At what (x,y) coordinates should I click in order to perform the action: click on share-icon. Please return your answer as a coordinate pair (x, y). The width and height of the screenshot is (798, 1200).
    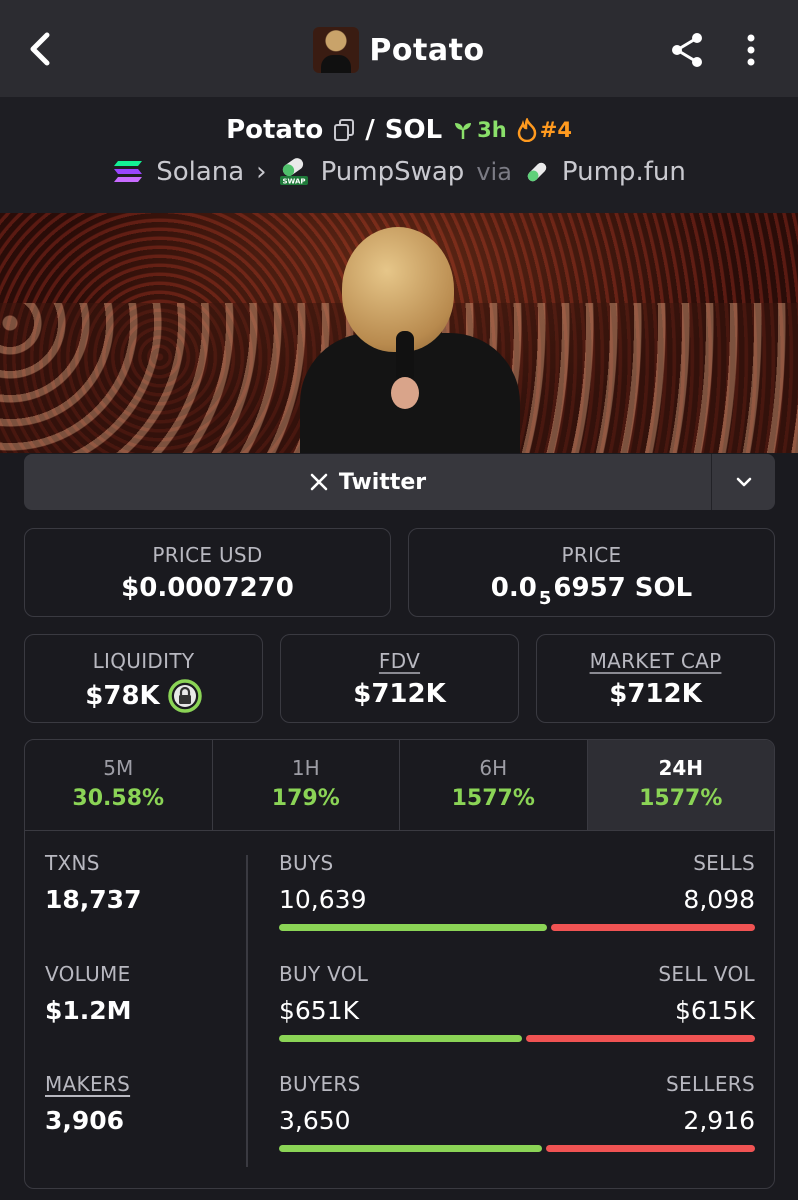
    Looking at the image, I should click on (687, 50).